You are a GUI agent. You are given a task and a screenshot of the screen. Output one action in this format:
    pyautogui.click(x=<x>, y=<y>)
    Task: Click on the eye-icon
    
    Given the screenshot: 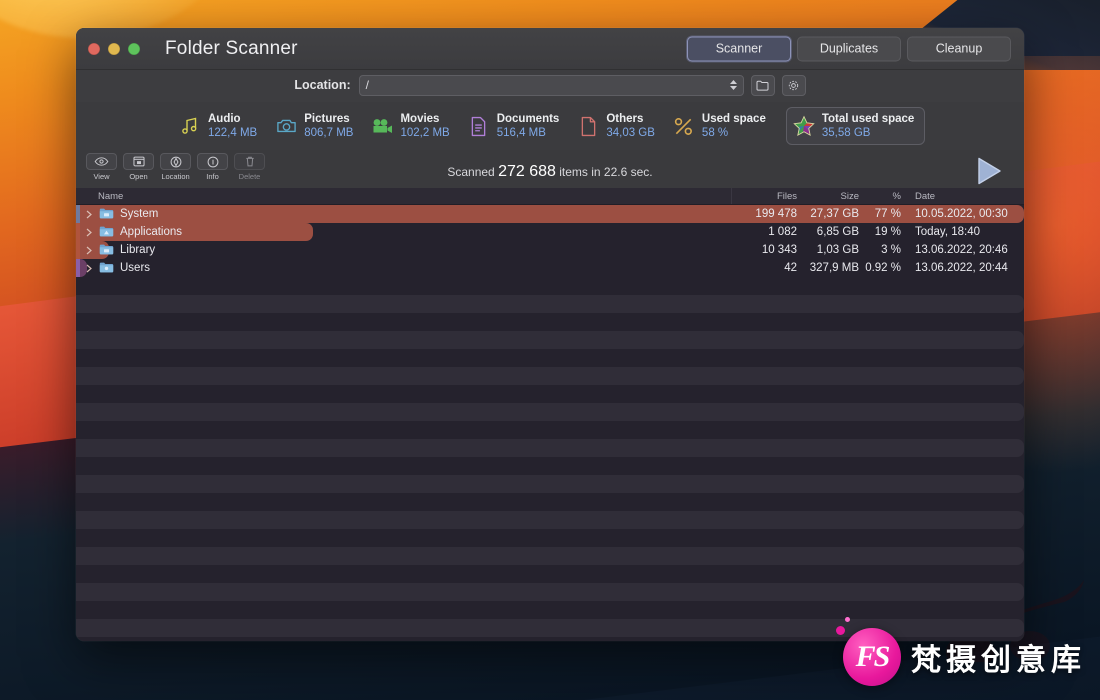 What is the action you would take?
    pyautogui.click(x=101, y=161)
    